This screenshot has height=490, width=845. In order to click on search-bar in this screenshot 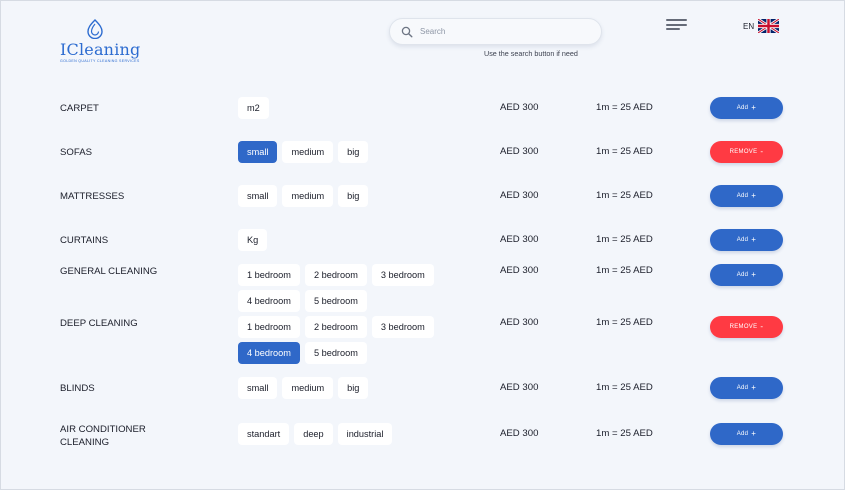, I will do `click(495, 31)`.